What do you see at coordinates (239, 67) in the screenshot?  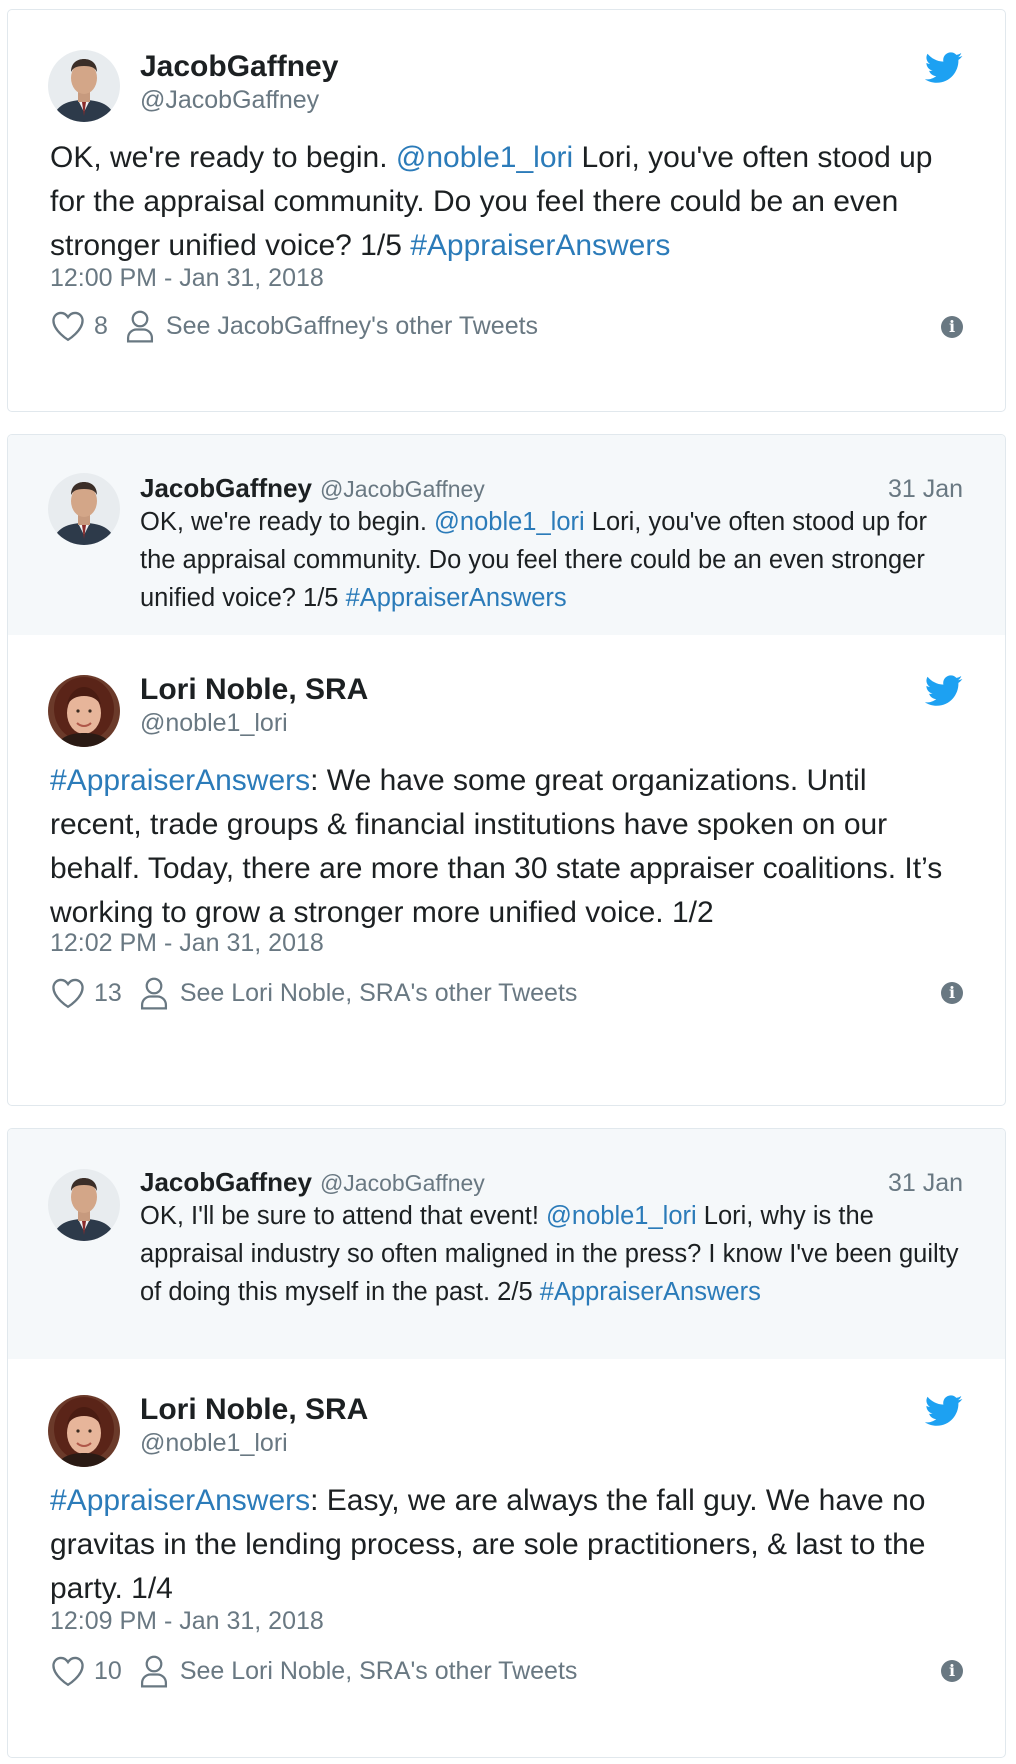 I see `author-name: JacobGaffney` at bounding box center [239, 67].